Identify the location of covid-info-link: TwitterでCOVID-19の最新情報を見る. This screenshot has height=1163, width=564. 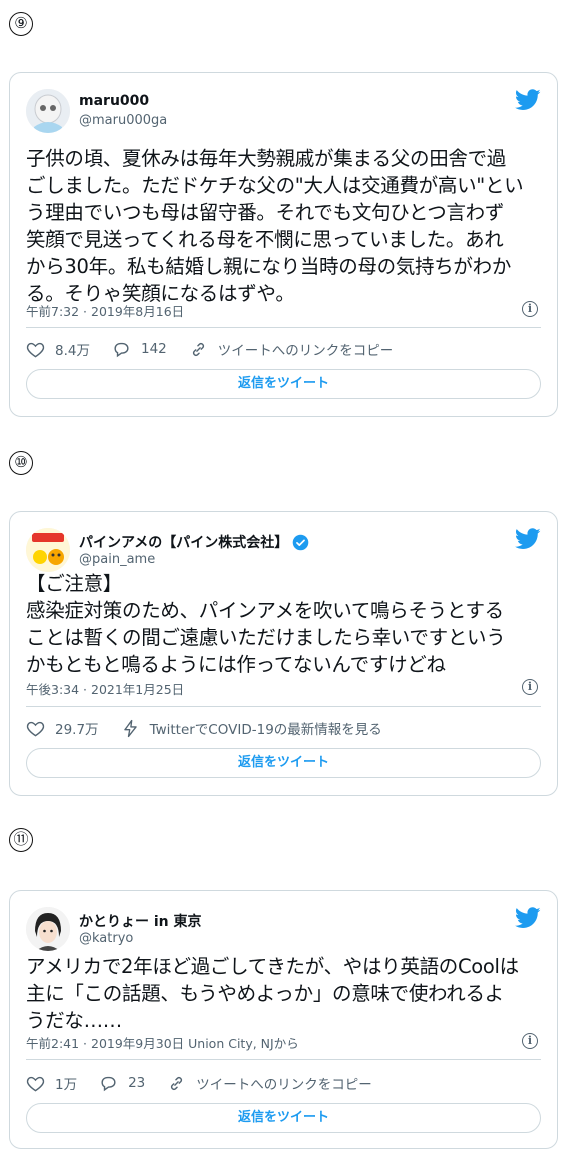
(251, 728).